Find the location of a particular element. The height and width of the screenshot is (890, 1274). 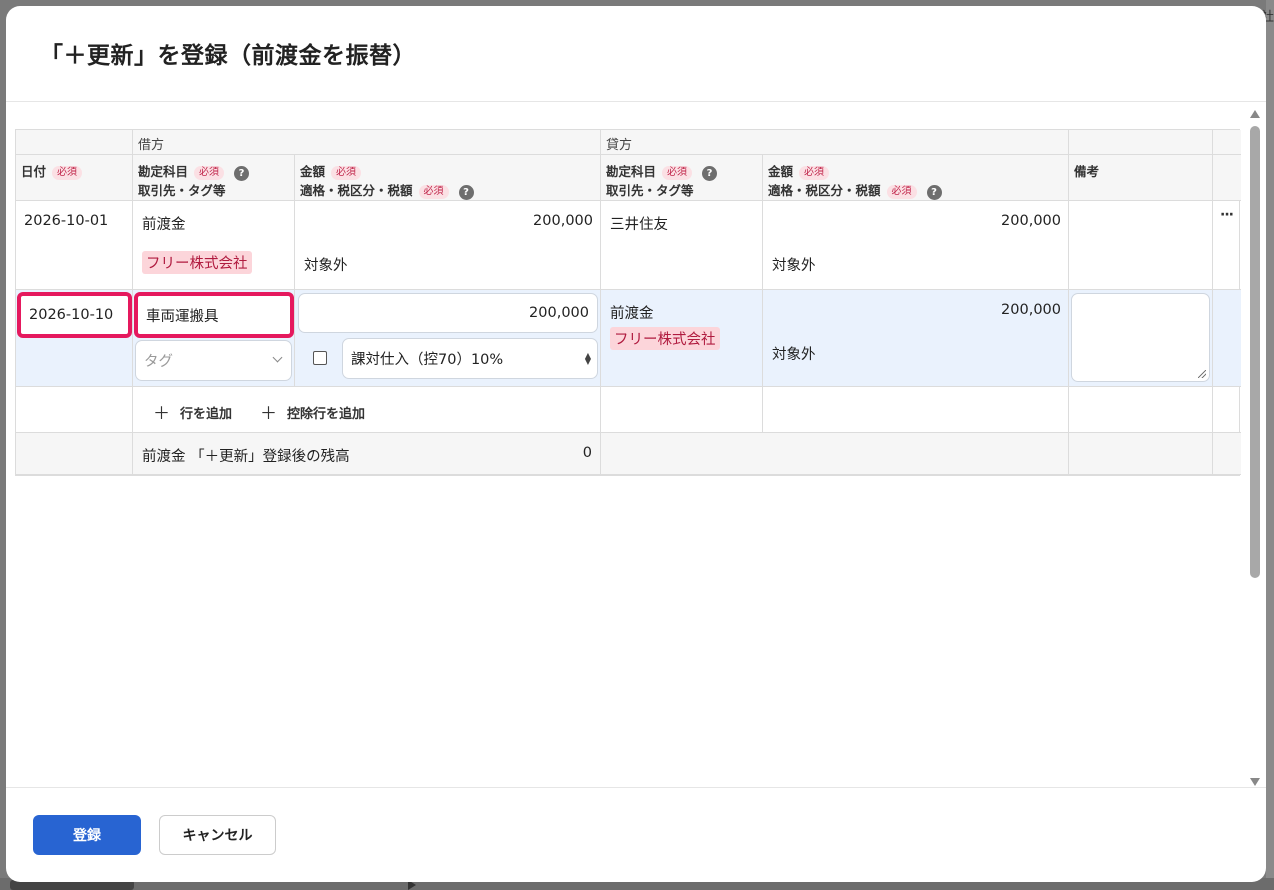

row1-credit-cell: 三井住友 200,000 対象外 is located at coordinates (835, 245).